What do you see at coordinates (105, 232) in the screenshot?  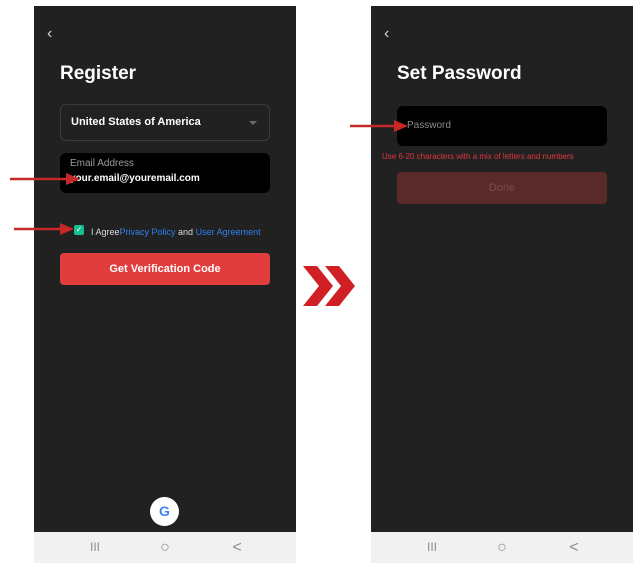 I see `agree-prefix: I Agree` at bounding box center [105, 232].